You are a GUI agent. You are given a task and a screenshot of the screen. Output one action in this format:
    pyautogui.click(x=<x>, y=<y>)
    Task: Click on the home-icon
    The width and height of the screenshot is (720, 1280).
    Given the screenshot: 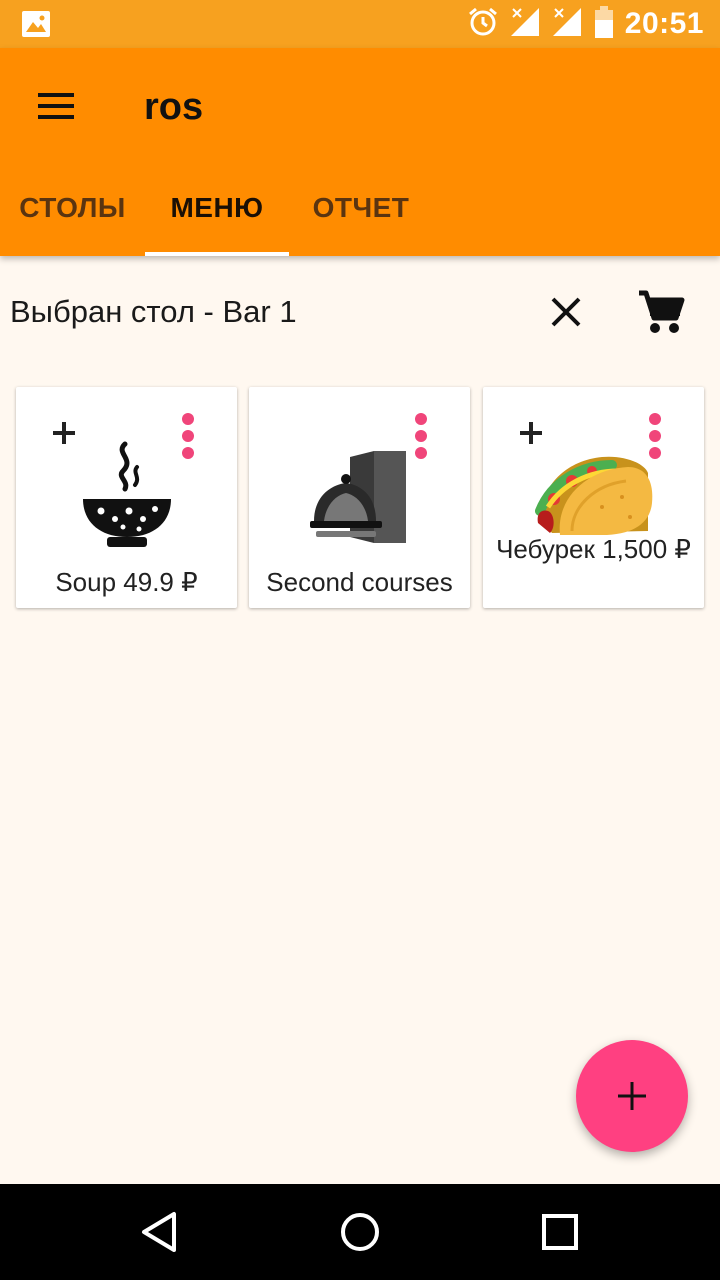 What is the action you would take?
    pyautogui.click(x=360, y=1232)
    